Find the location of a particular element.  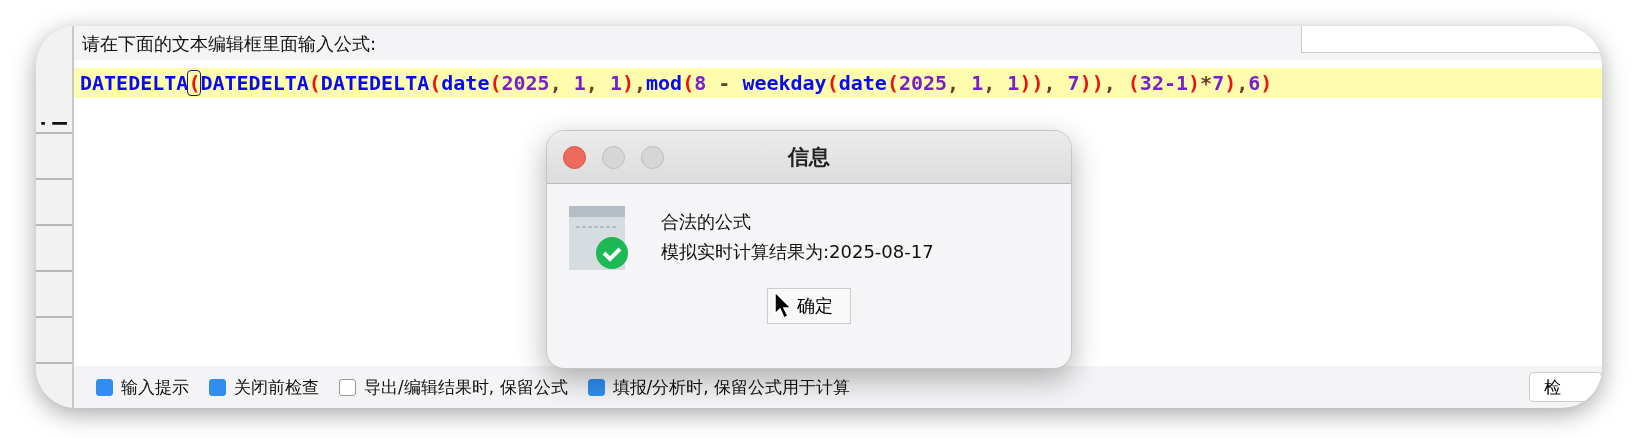

ok-button: 确定 is located at coordinates (809, 306).